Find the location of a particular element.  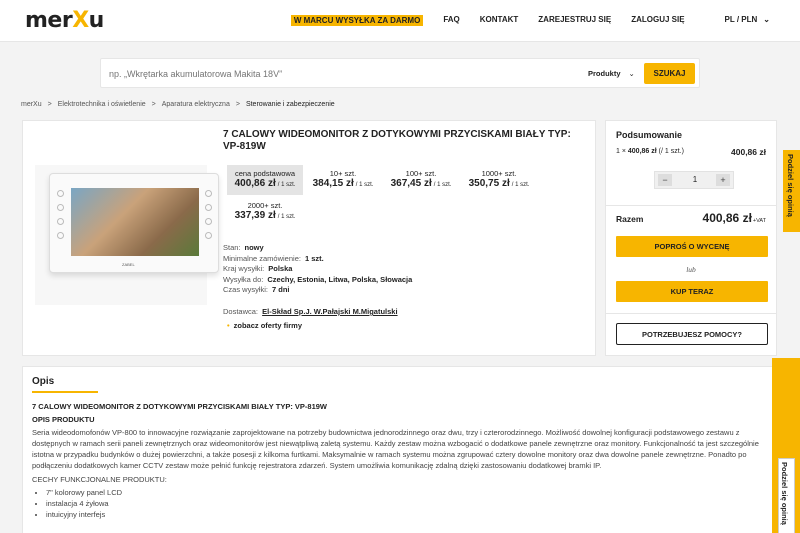

search-category-select: Produkty ⌄ is located at coordinates (611, 73).